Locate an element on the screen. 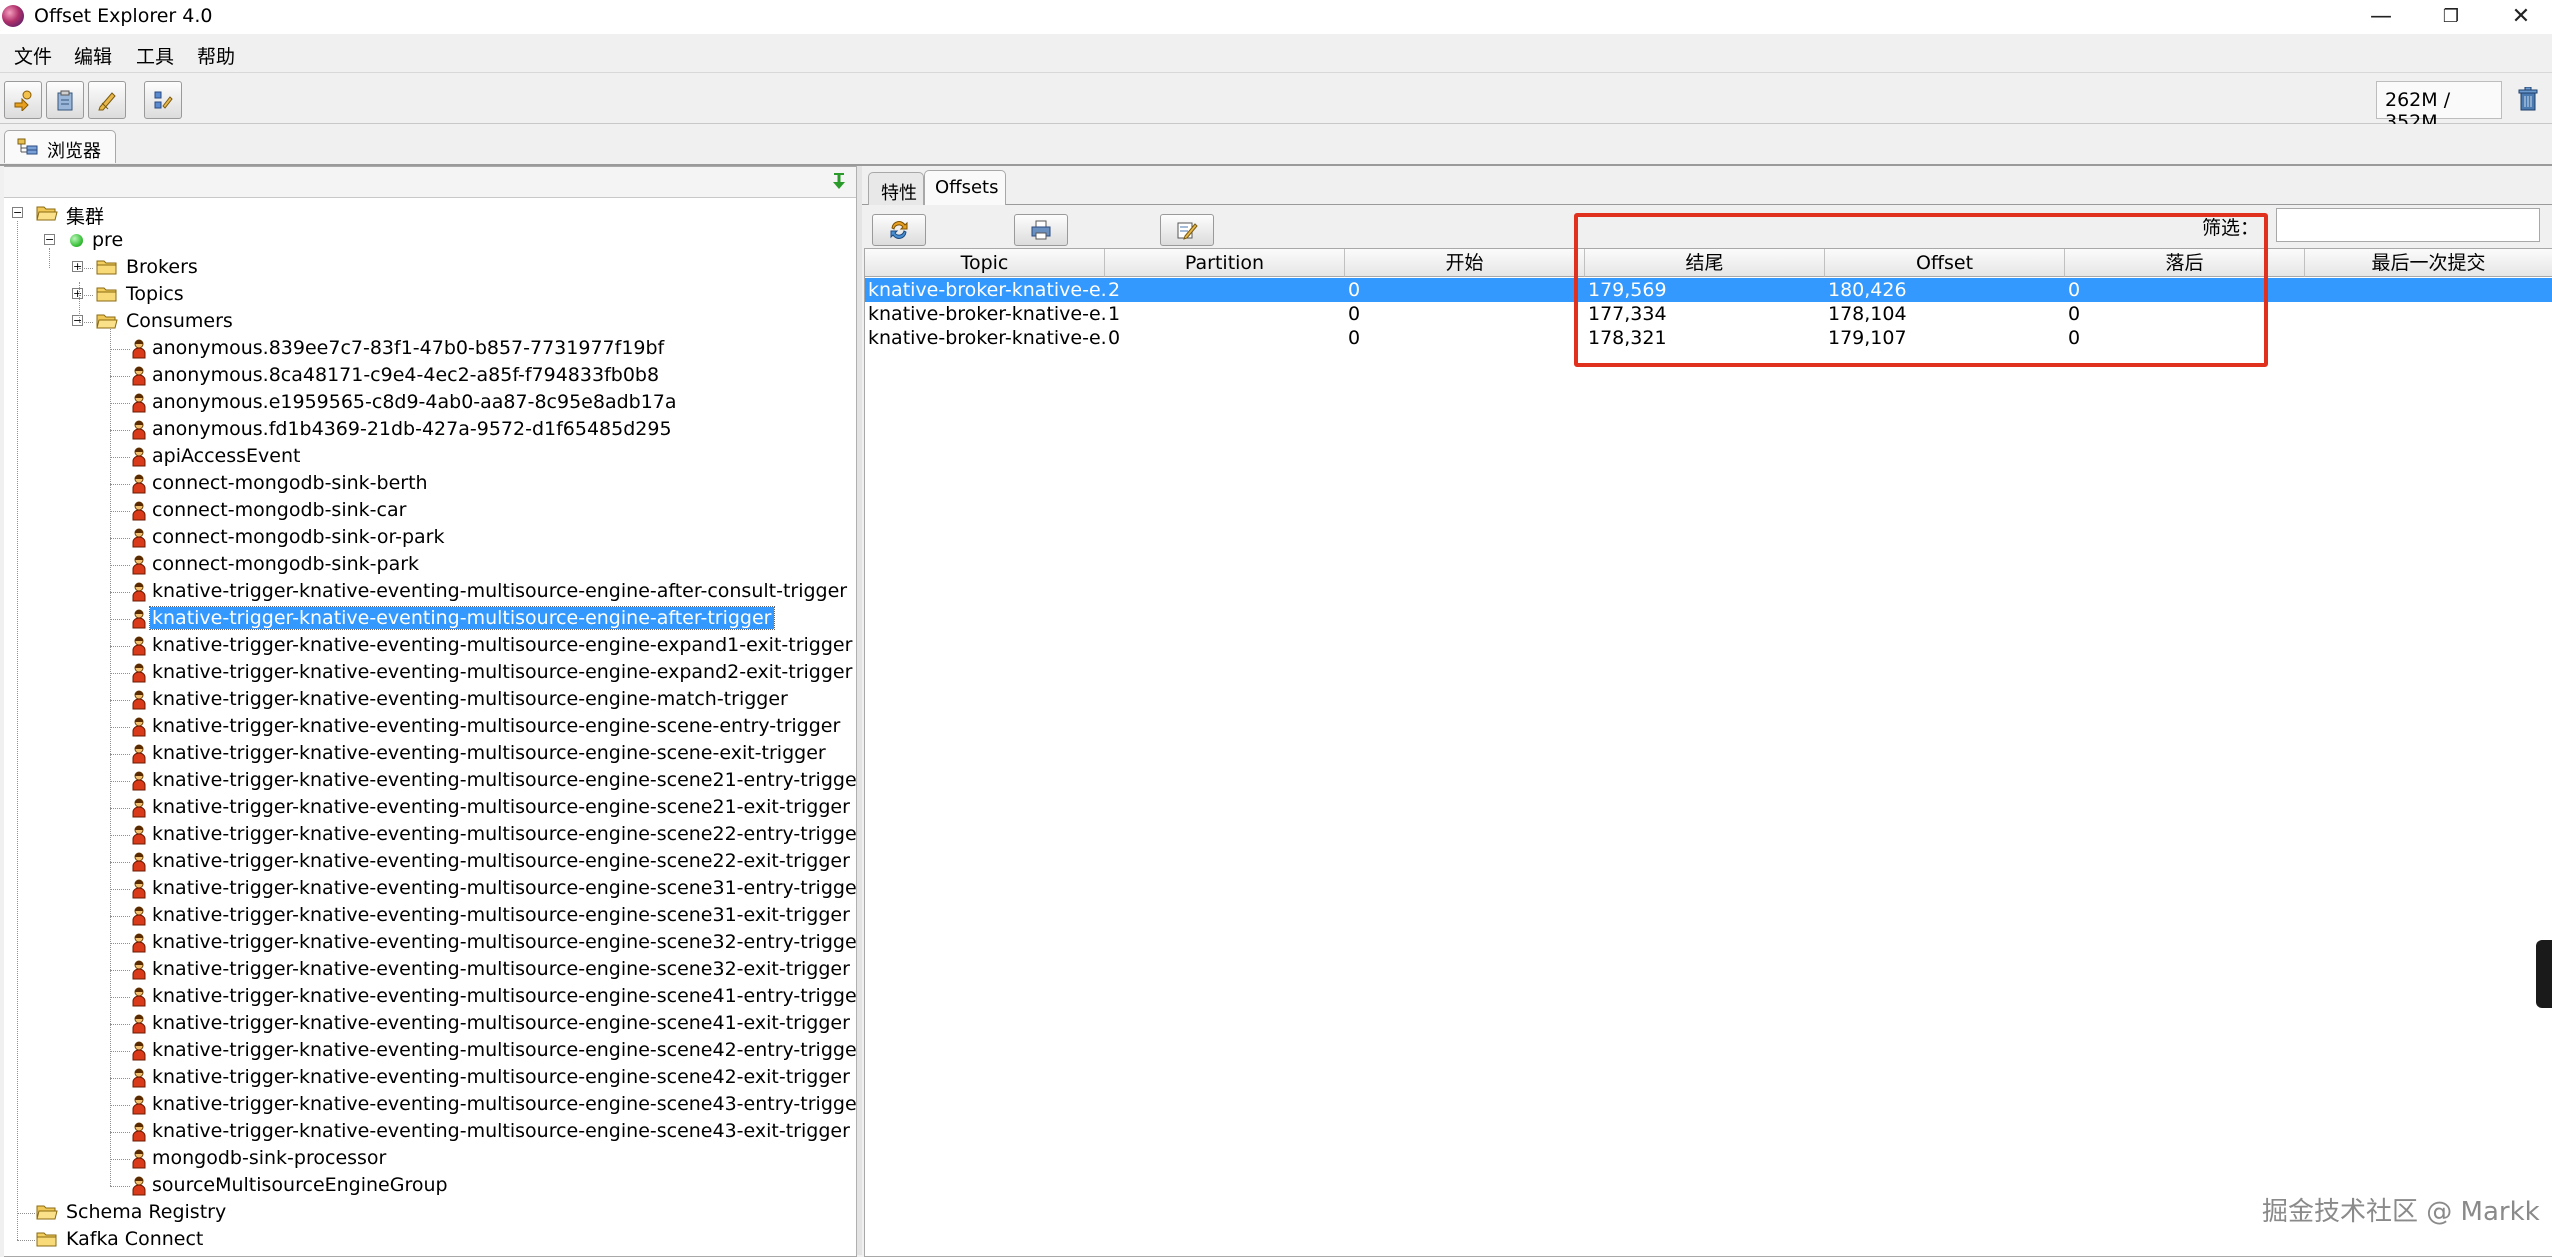  tree-item-label: pre is located at coordinates (108, 240).